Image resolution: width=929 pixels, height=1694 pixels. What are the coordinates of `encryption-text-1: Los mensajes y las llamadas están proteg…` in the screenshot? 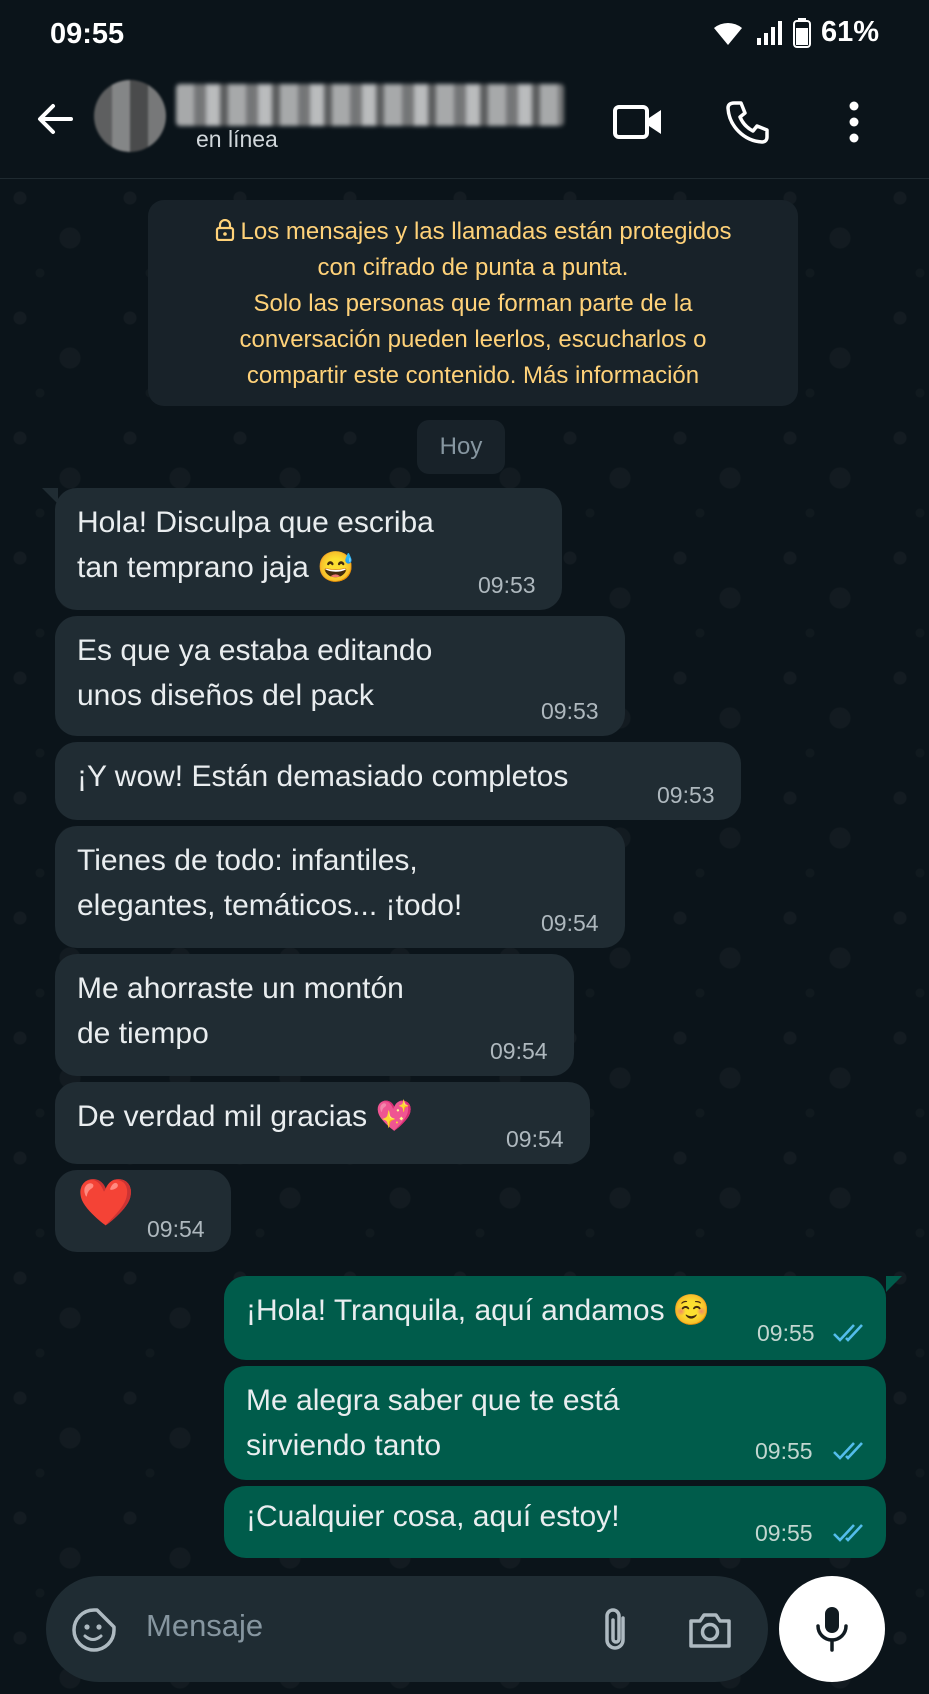 It's located at (486, 231).